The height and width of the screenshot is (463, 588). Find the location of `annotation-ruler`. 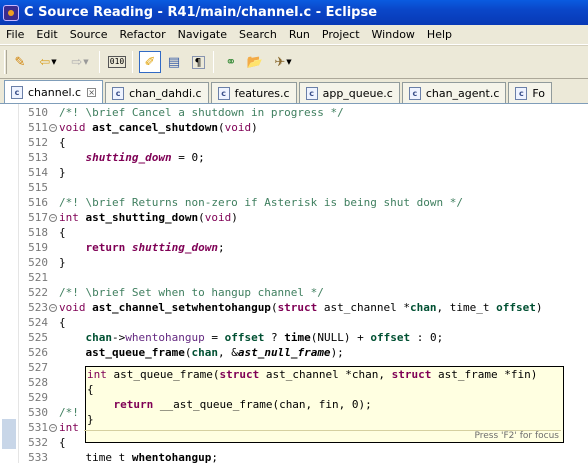

annotation-ruler is located at coordinates (9, 283).